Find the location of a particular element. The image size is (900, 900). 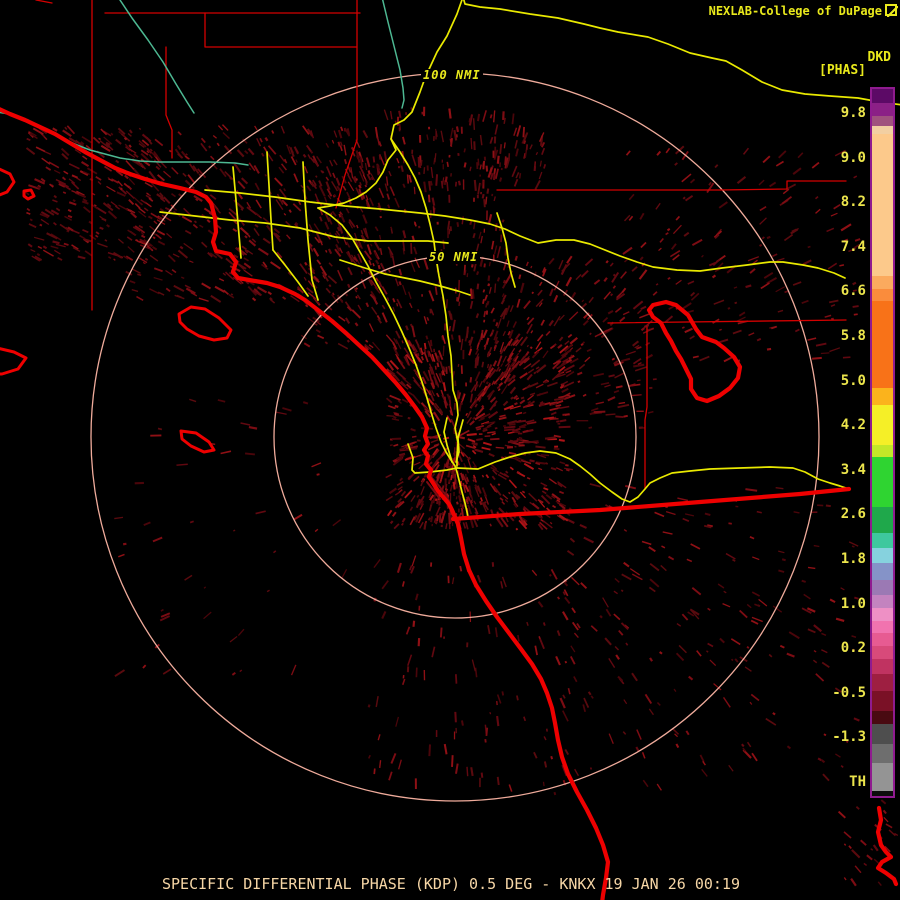

colorbar-tick-label: 1.0 is located at coordinates (853, 603).